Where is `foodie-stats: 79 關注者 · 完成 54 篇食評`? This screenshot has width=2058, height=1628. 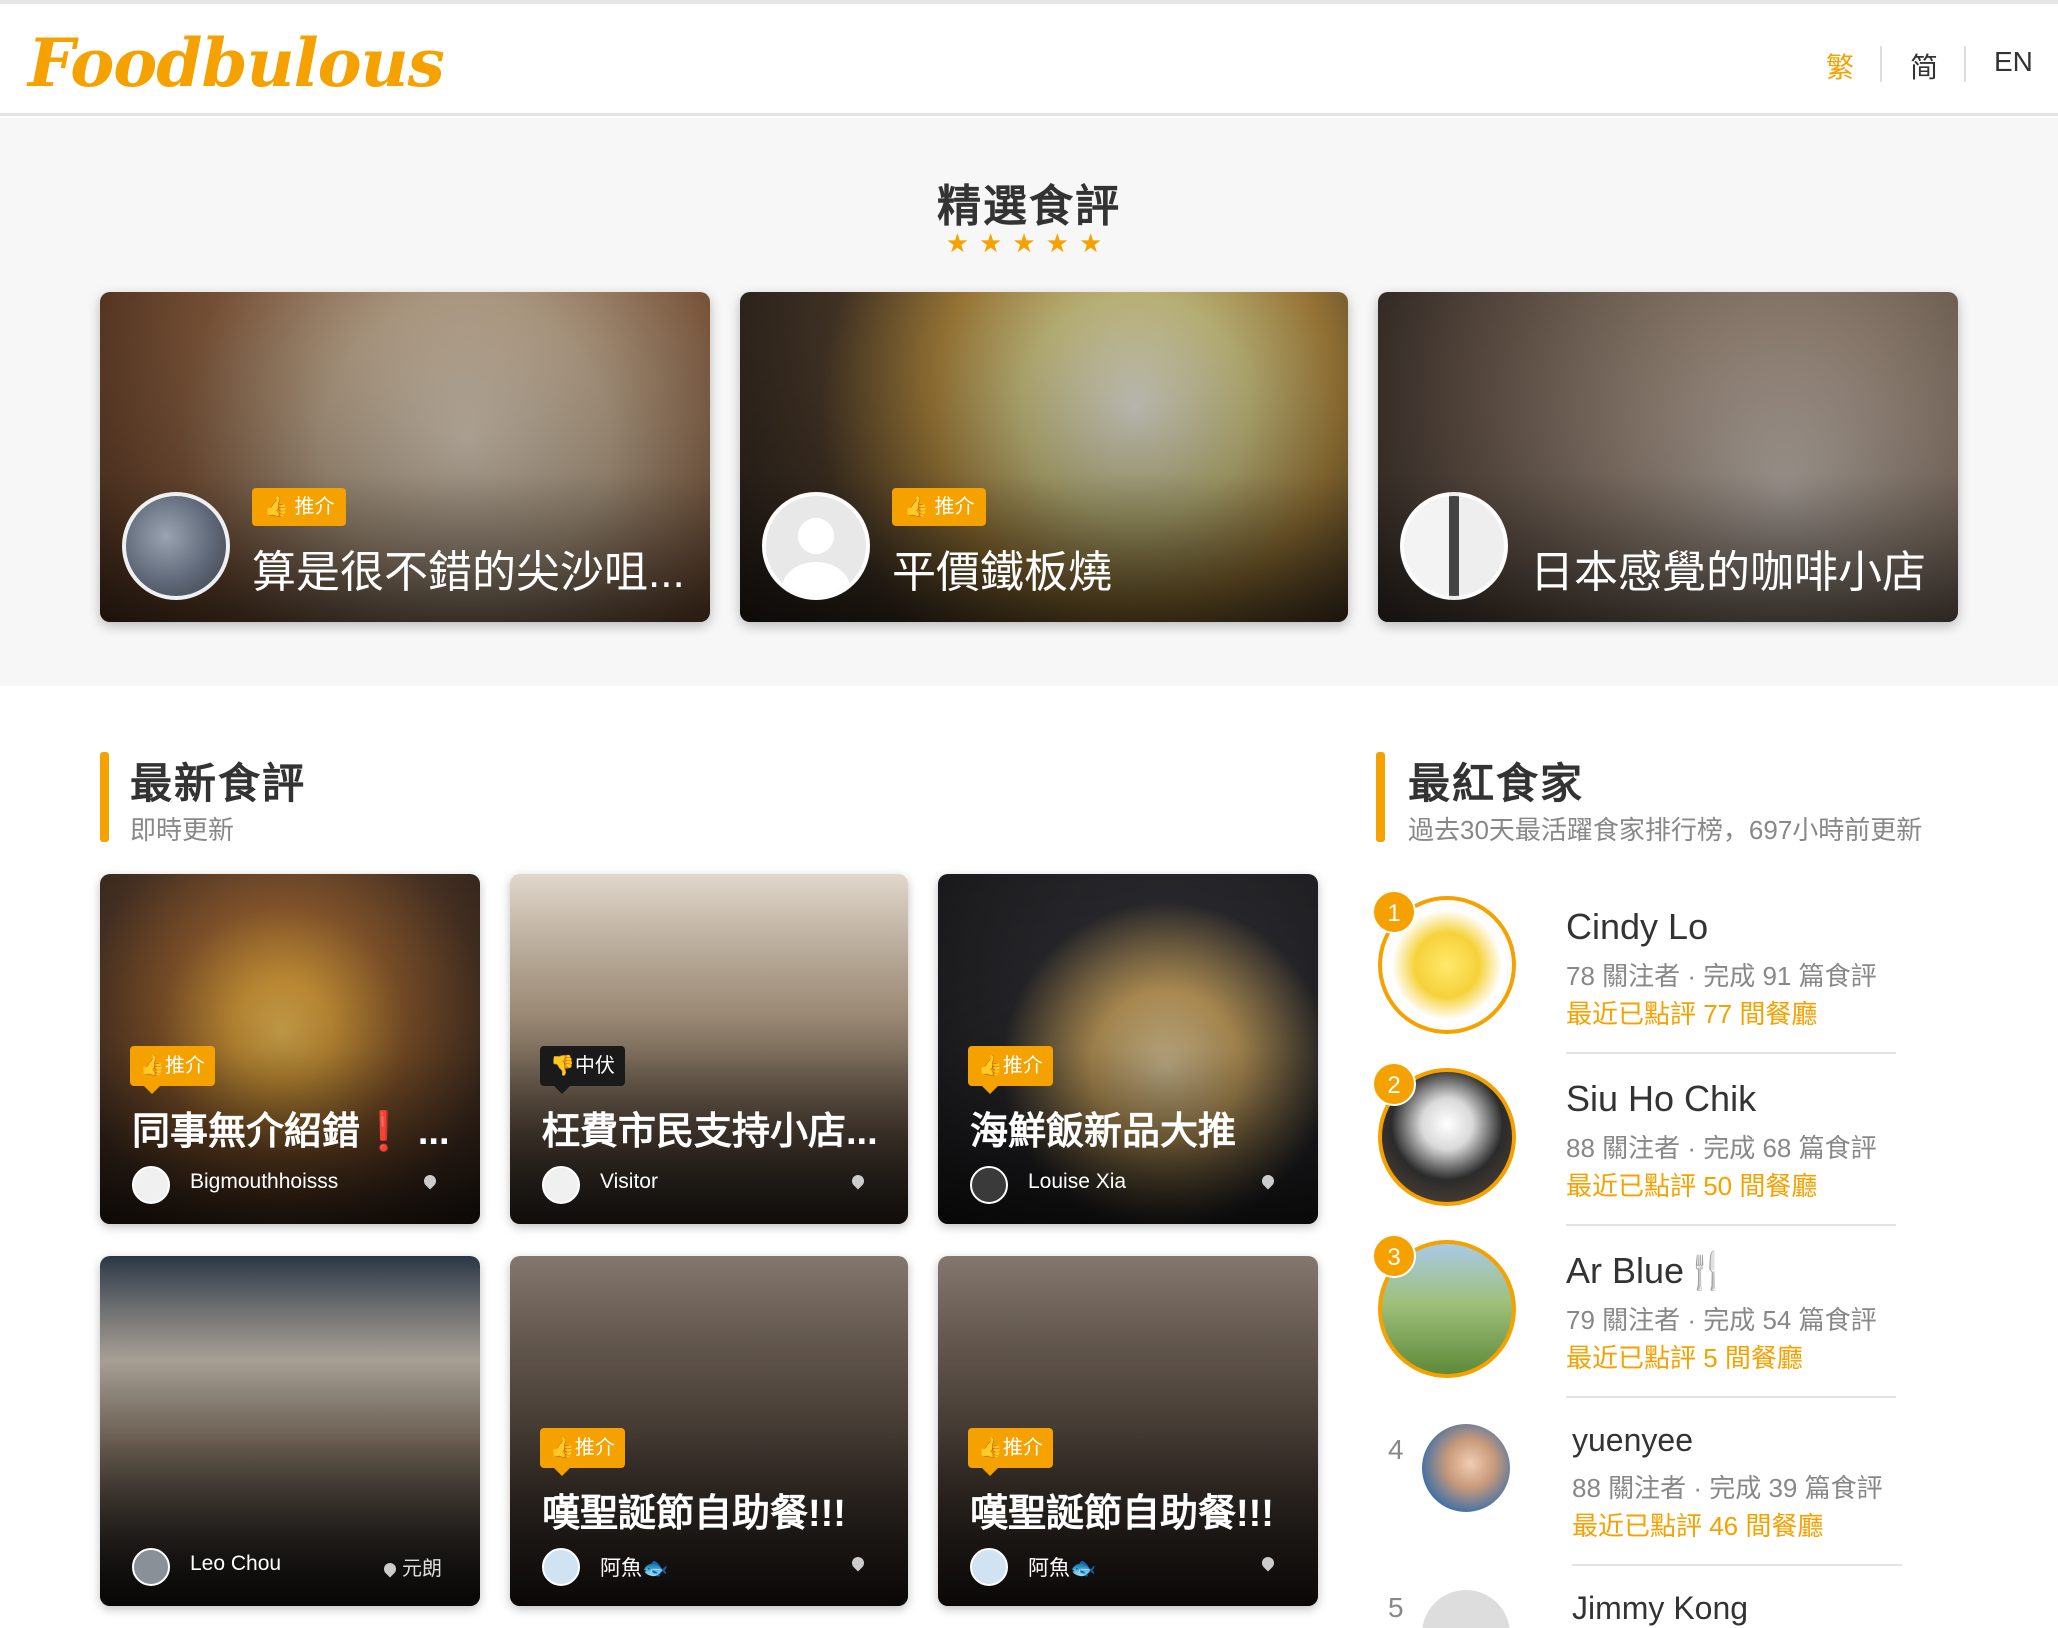 foodie-stats: 79 關注者 · 完成 54 篇食評 is located at coordinates (1721, 1320).